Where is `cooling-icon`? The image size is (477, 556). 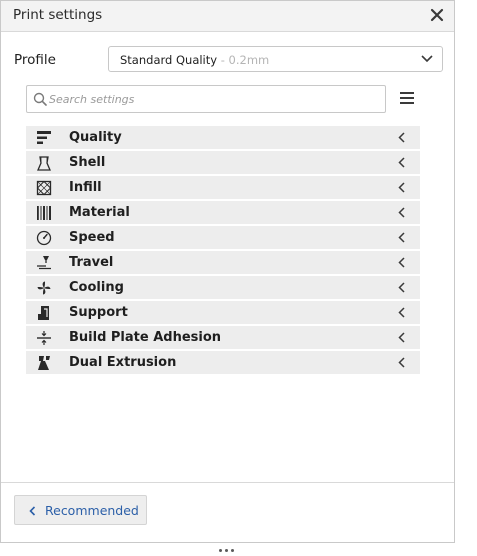 cooling-icon is located at coordinates (44, 288).